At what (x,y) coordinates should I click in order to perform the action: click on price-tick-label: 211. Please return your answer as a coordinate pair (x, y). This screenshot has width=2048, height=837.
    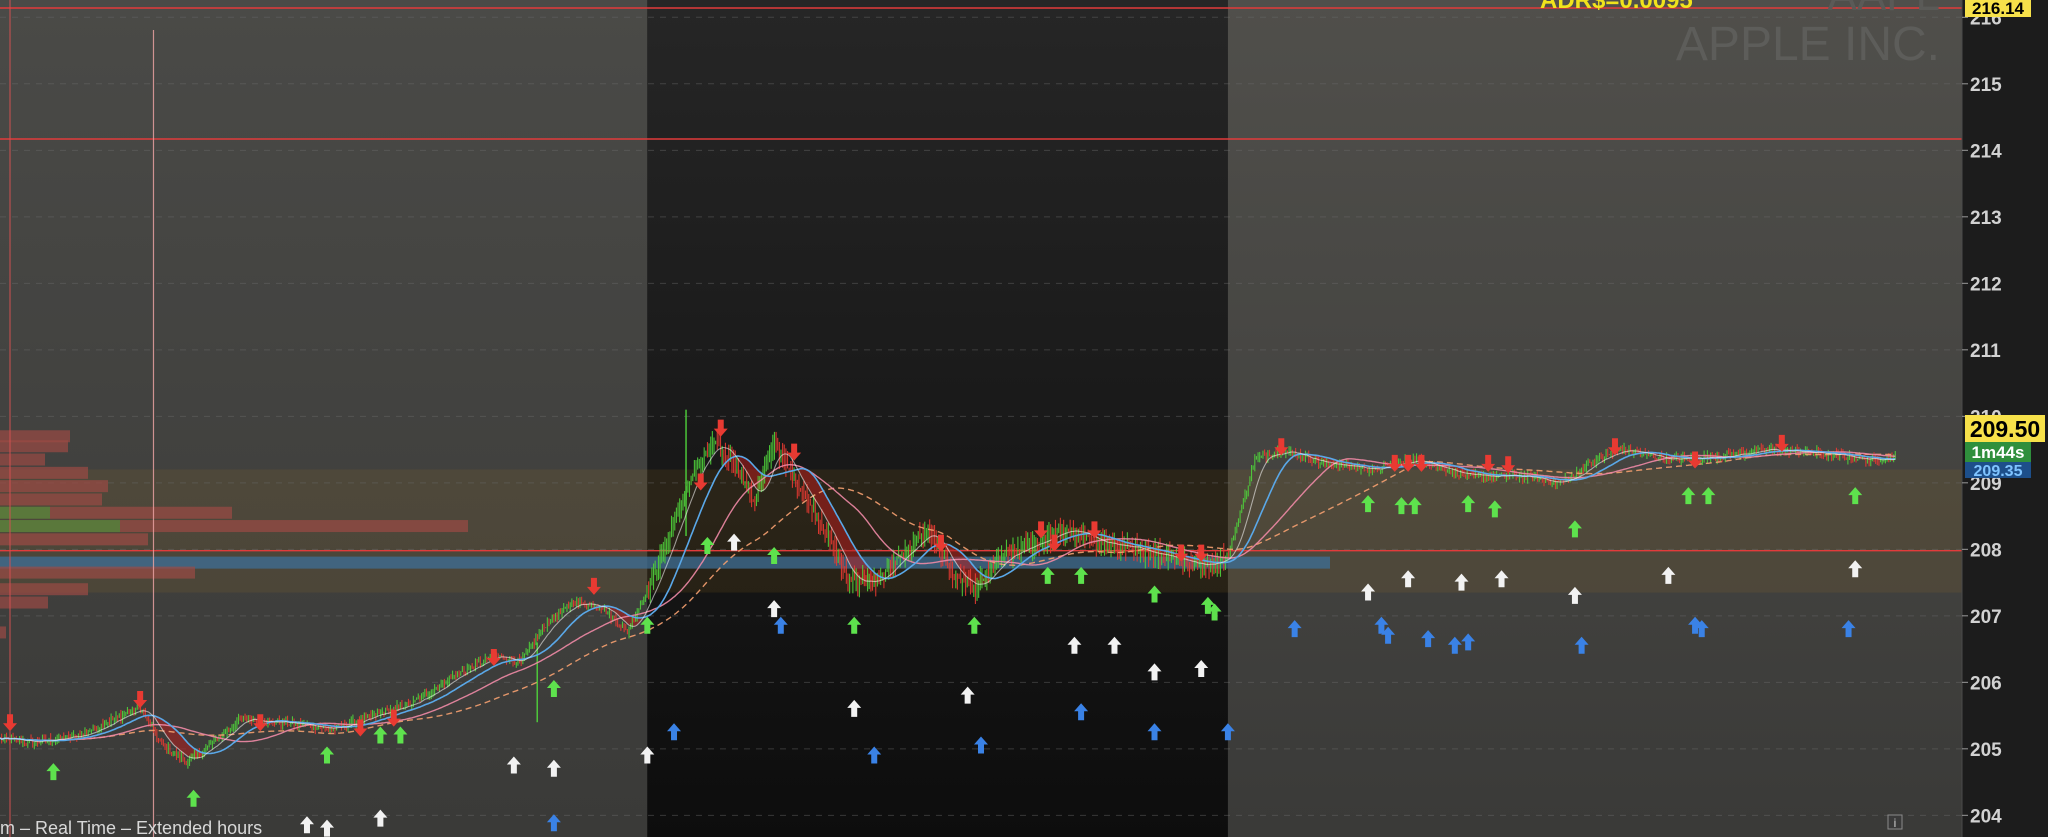
    Looking at the image, I should click on (1985, 351).